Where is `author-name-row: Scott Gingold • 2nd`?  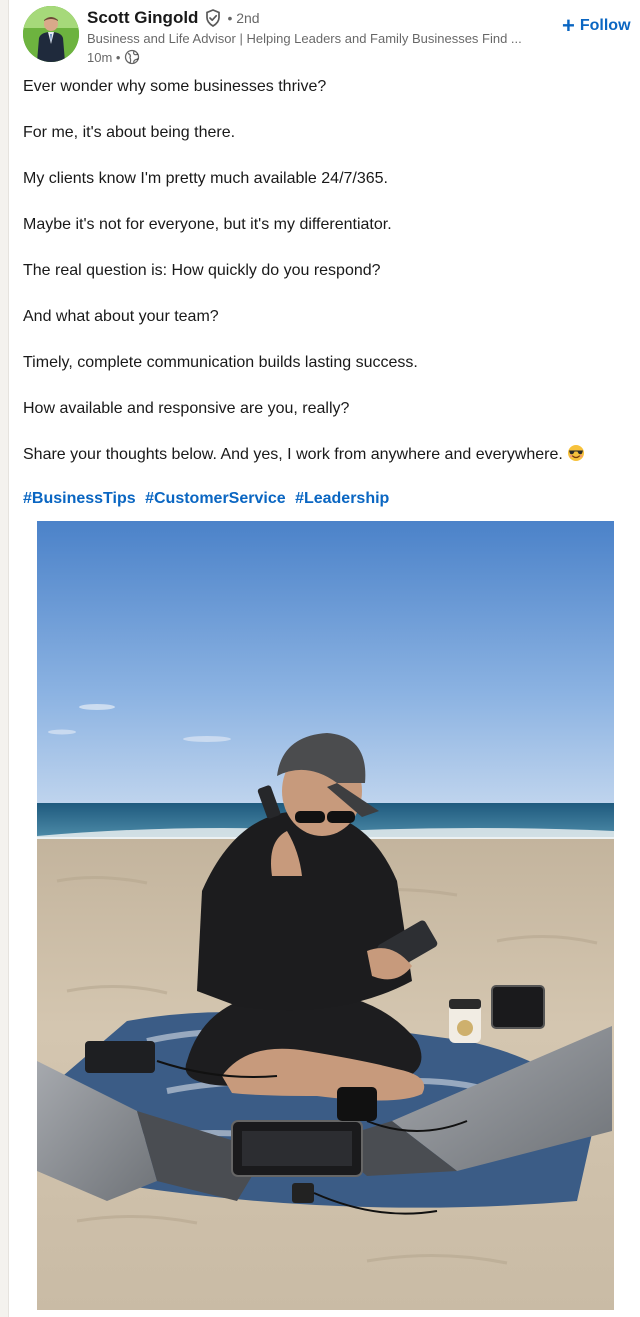
author-name-row: Scott Gingold • 2nd is located at coordinates (173, 18).